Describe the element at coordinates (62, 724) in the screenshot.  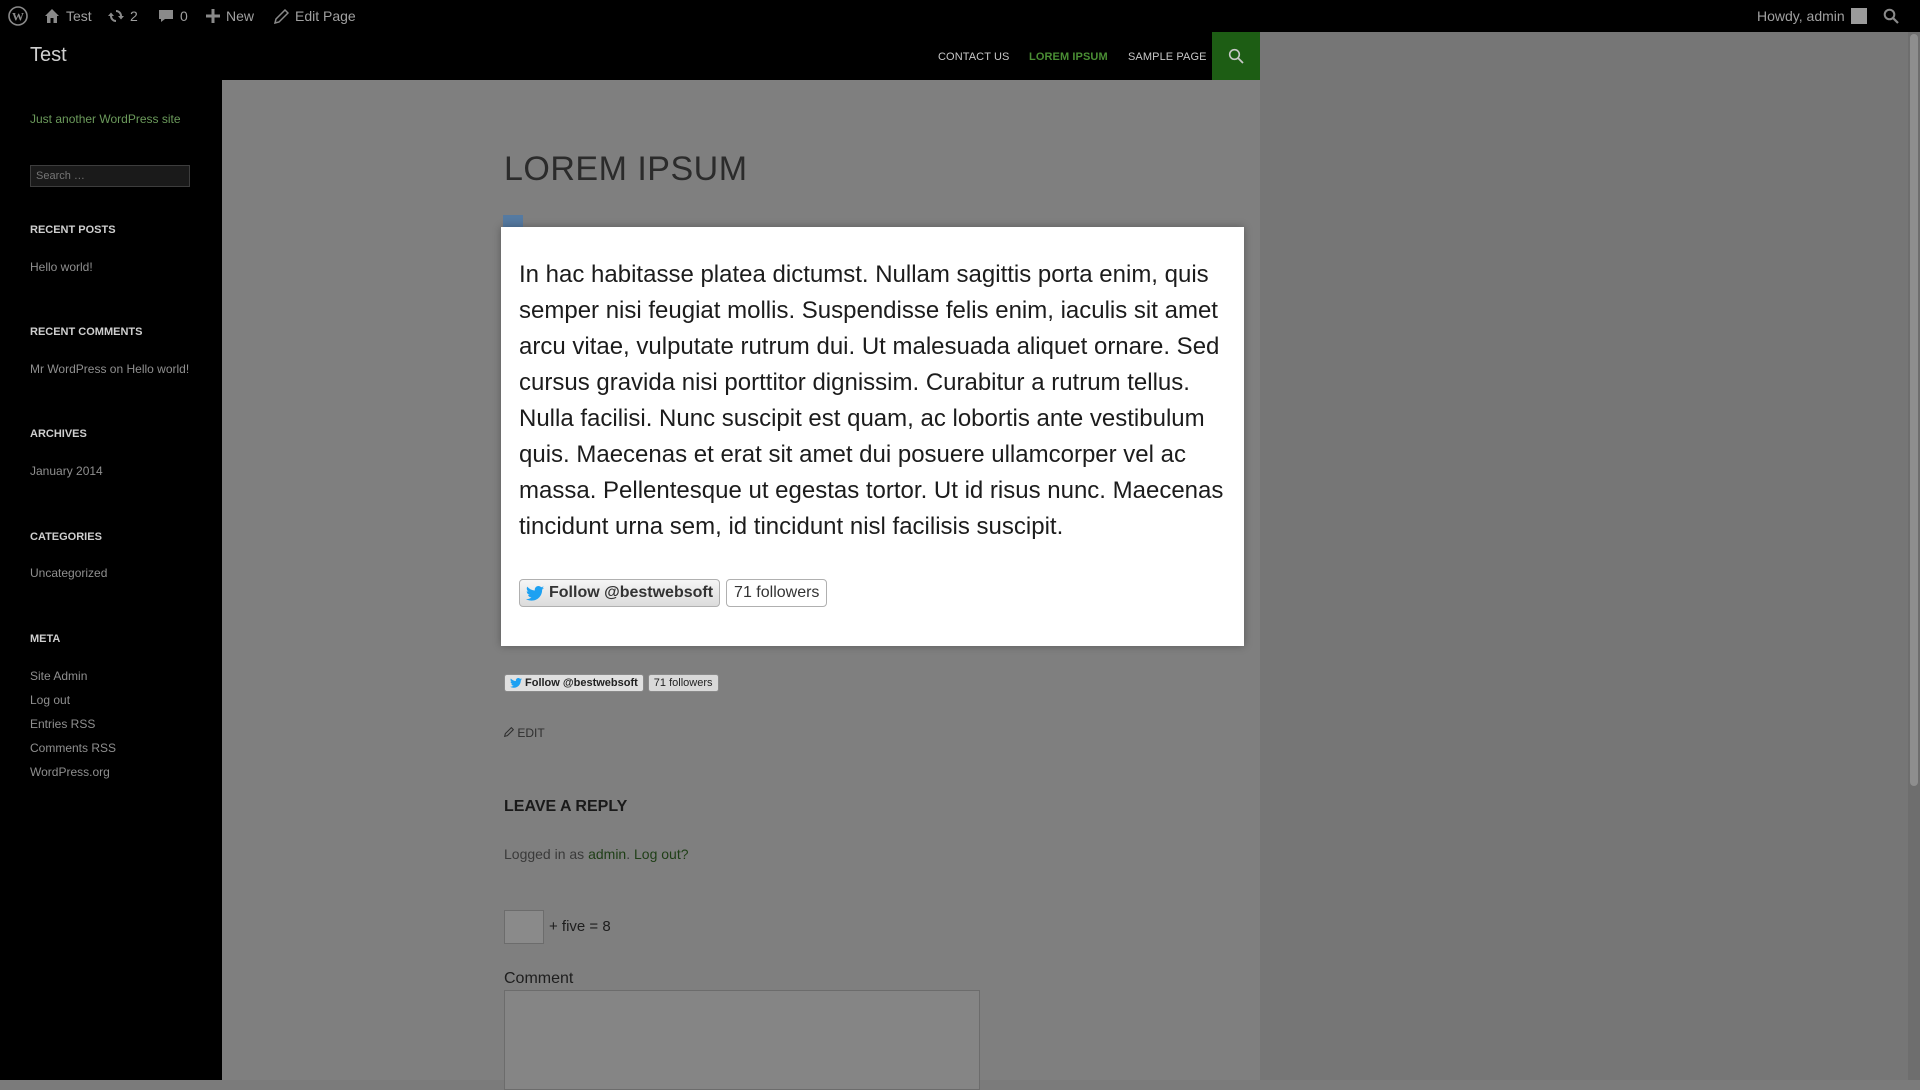
I see `meta-entries-rss-link: Entries RSS` at that location.